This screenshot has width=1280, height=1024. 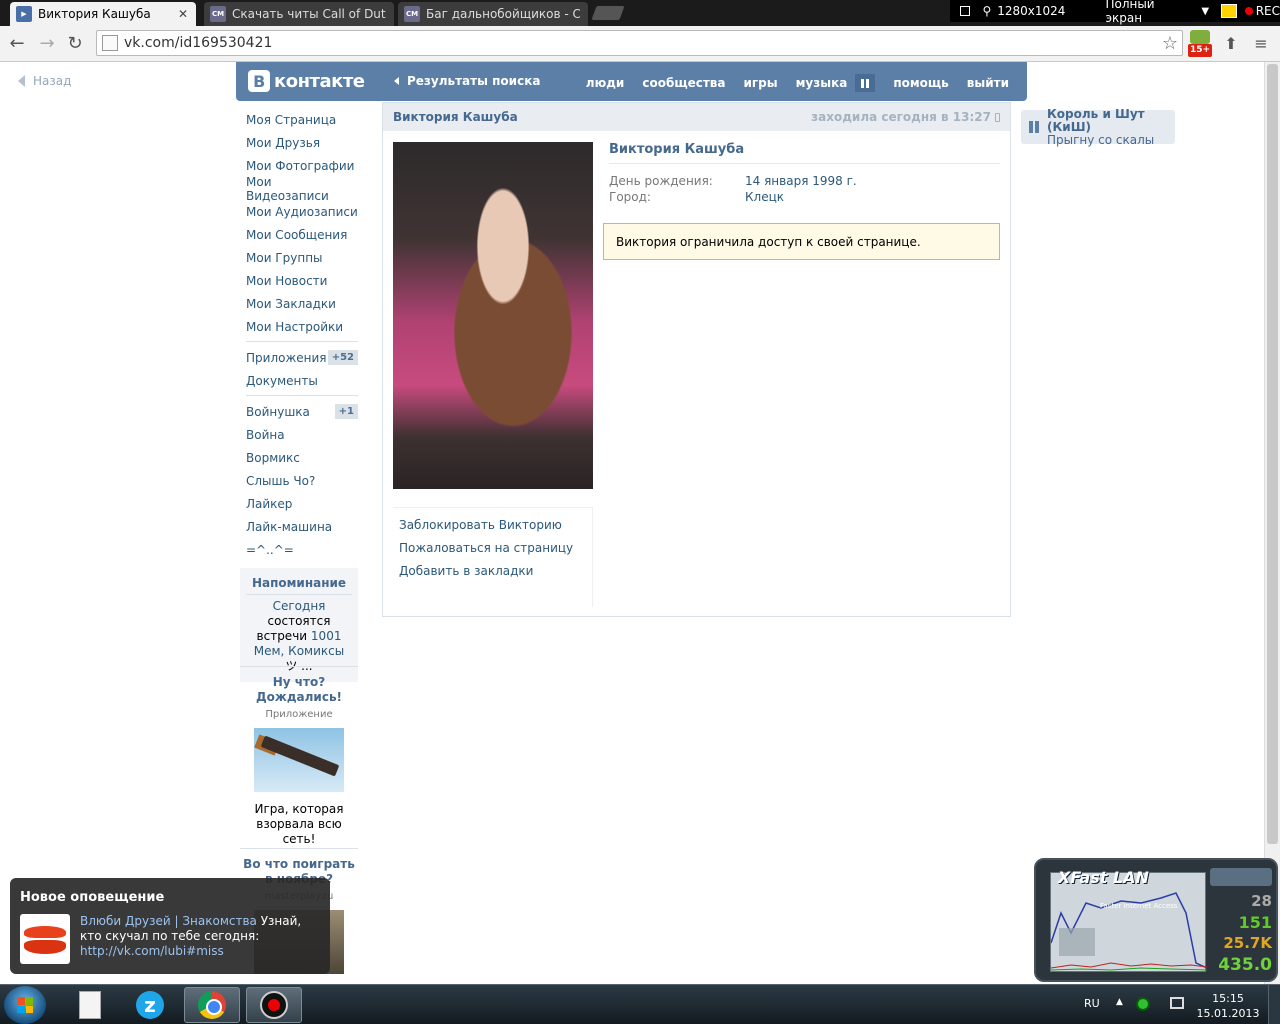 I want to click on menu-game-liker: Лайкер, so click(x=299, y=503).